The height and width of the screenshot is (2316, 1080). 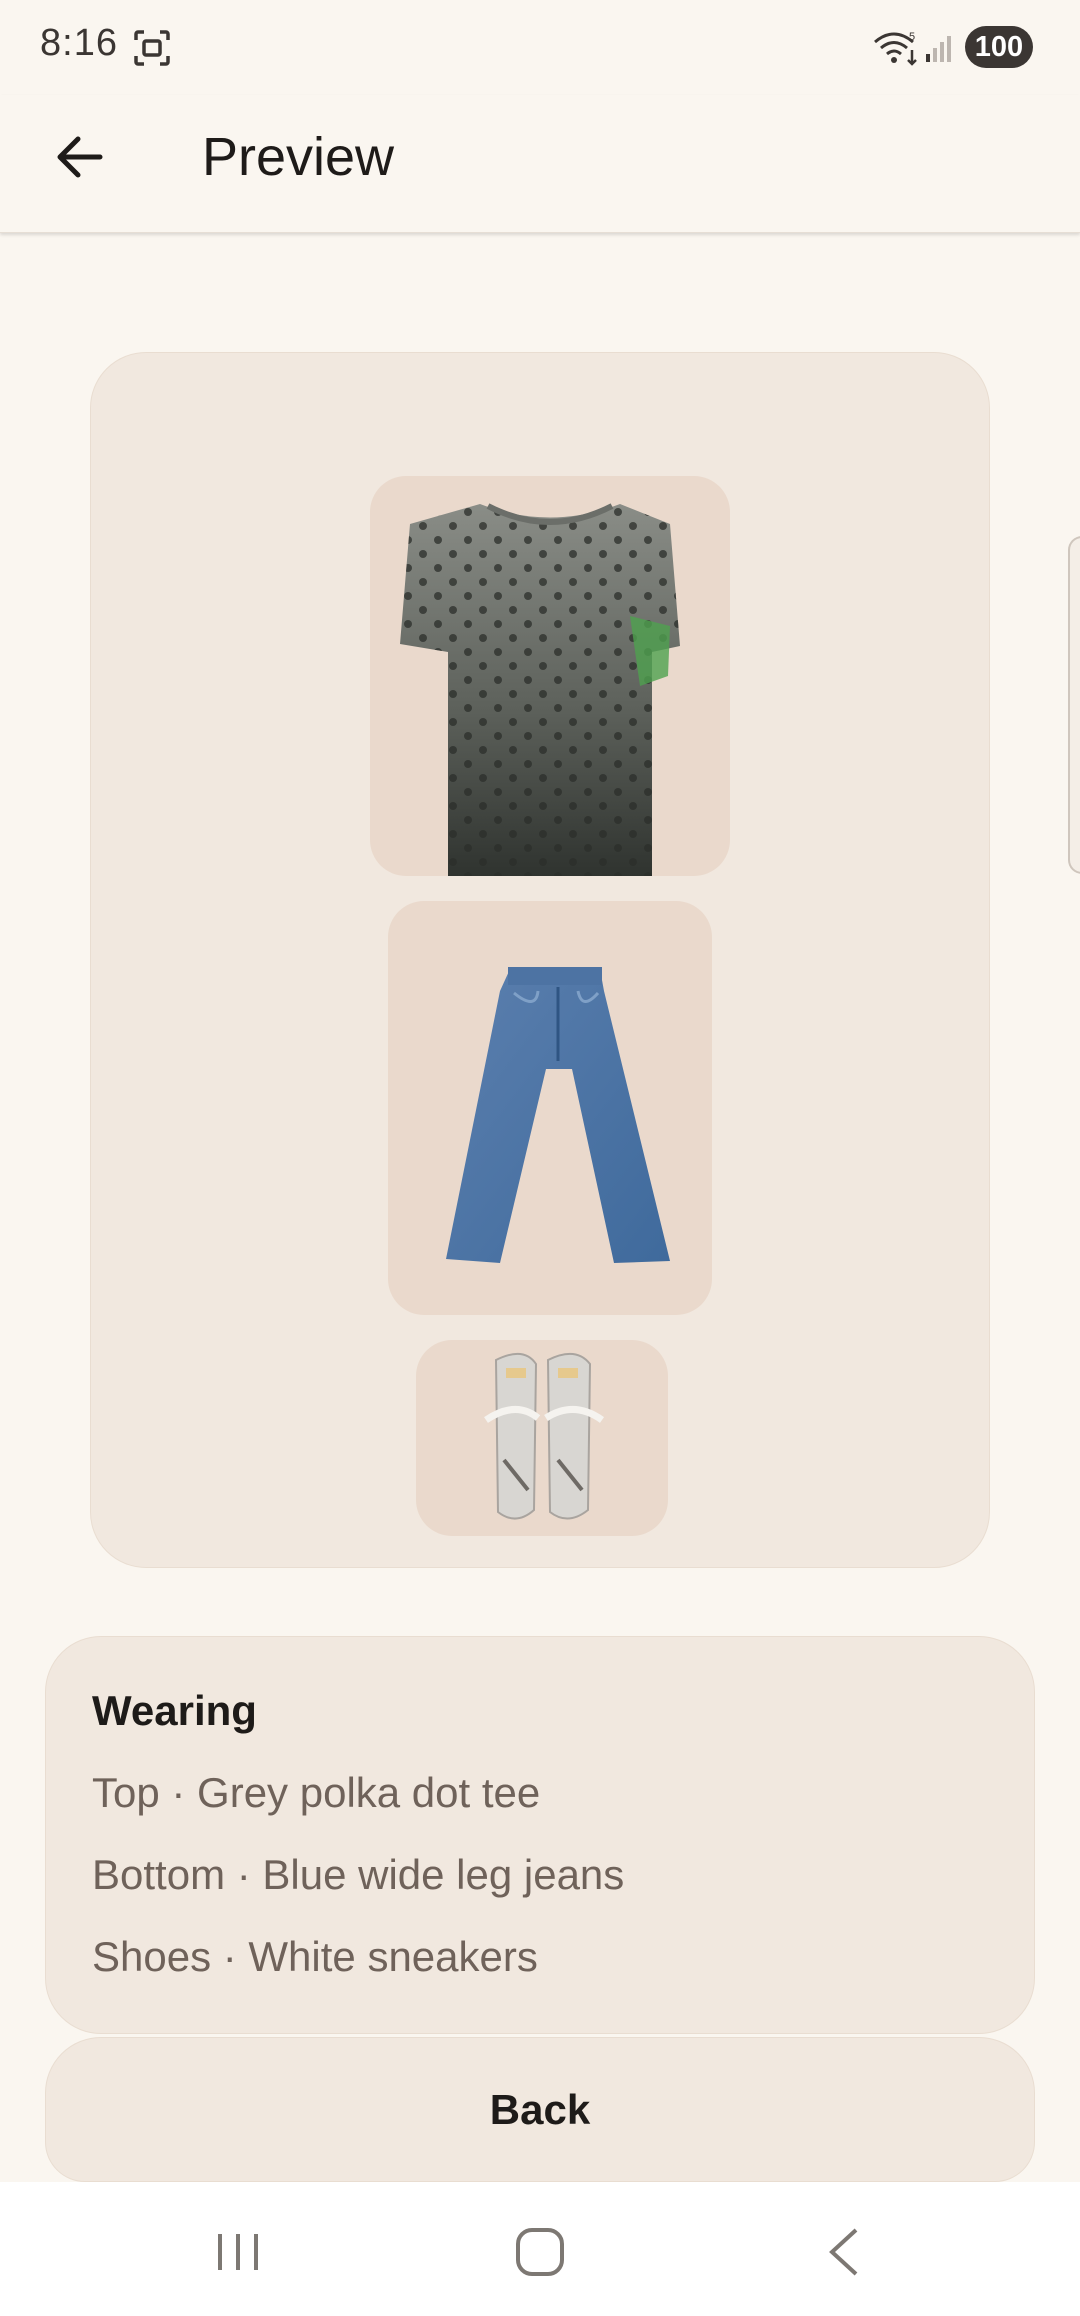 I want to click on app-bar: Preview, so click(x=540, y=164).